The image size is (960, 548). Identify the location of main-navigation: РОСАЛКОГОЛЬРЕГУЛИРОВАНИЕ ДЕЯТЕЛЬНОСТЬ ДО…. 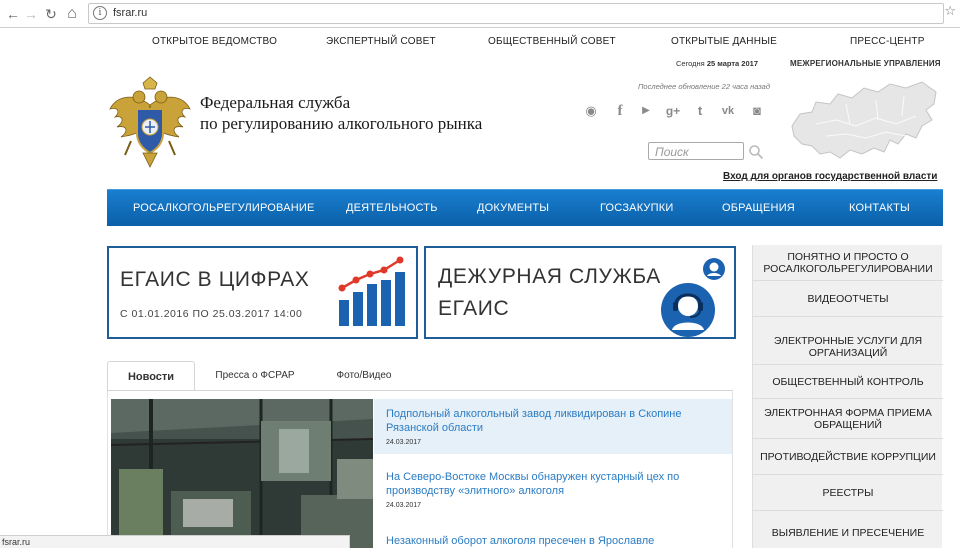
(525, 207).